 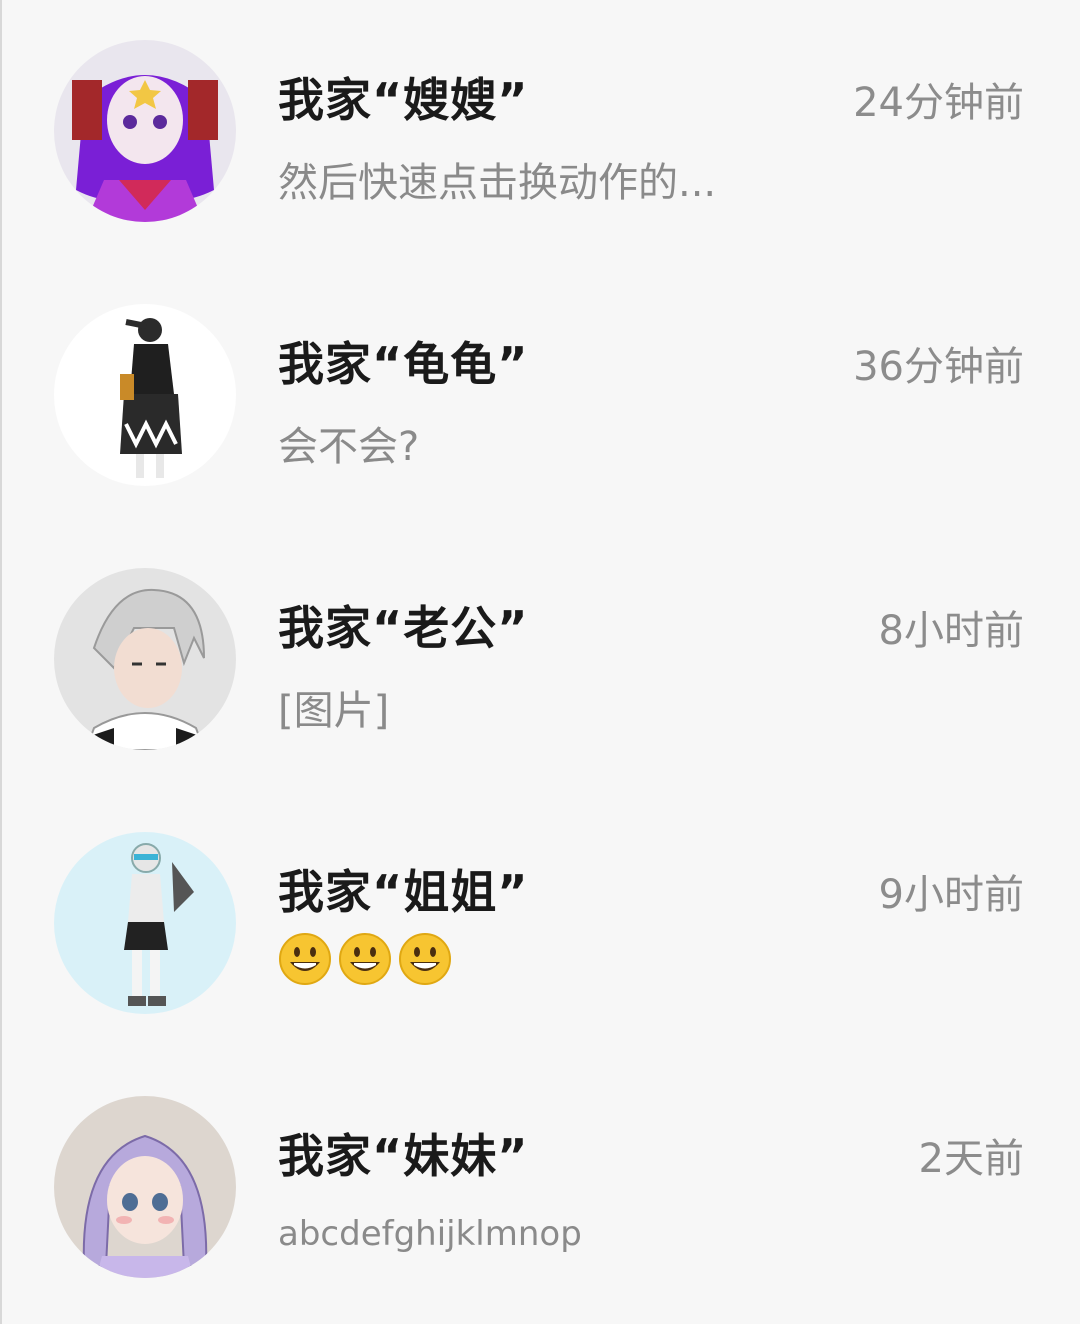 I want to click on contact-name: 我家“妹妹”, so click(x=403, y=1156).